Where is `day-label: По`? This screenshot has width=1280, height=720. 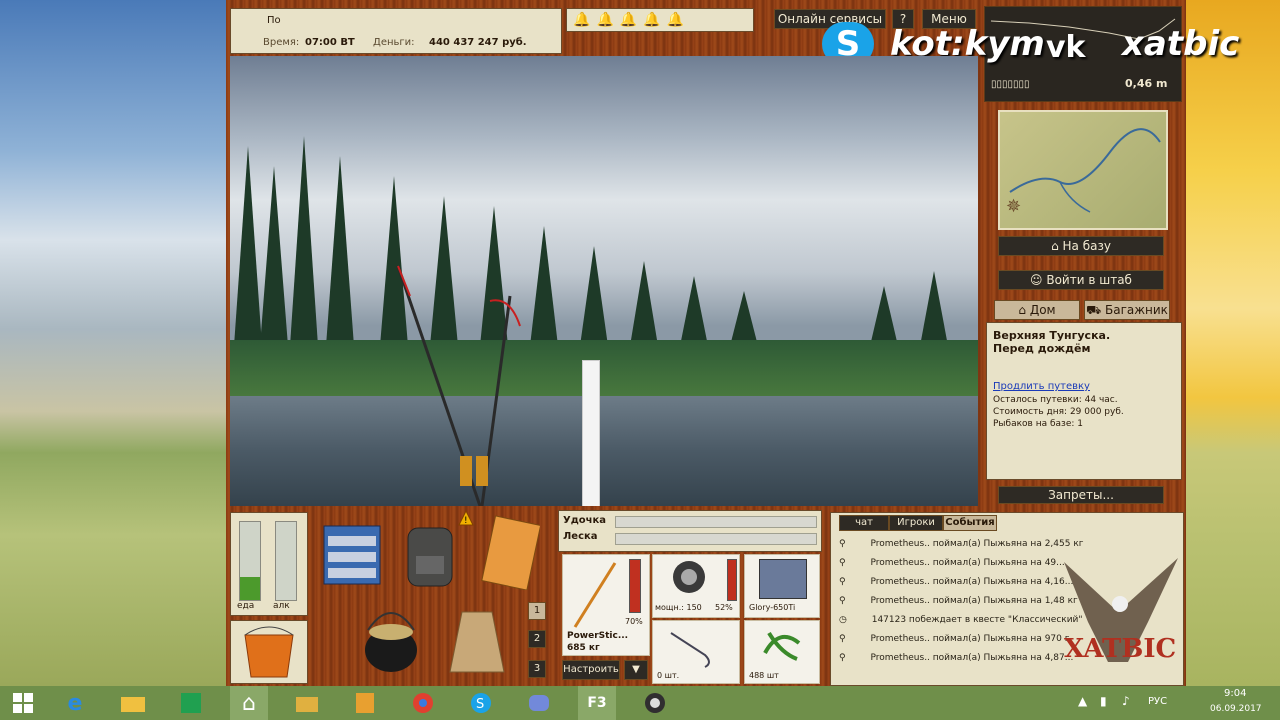
day-label: По is located at coordinates (274, 20).